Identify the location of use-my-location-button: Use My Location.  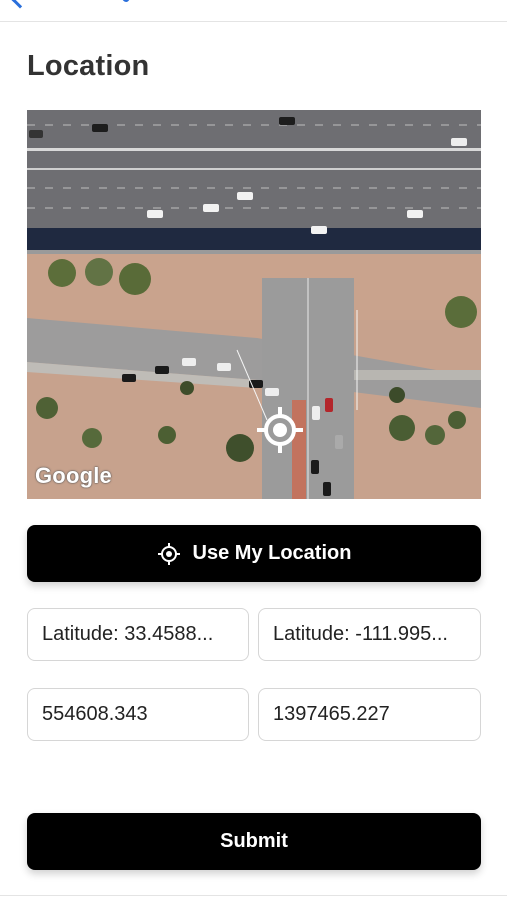
(254, 553).